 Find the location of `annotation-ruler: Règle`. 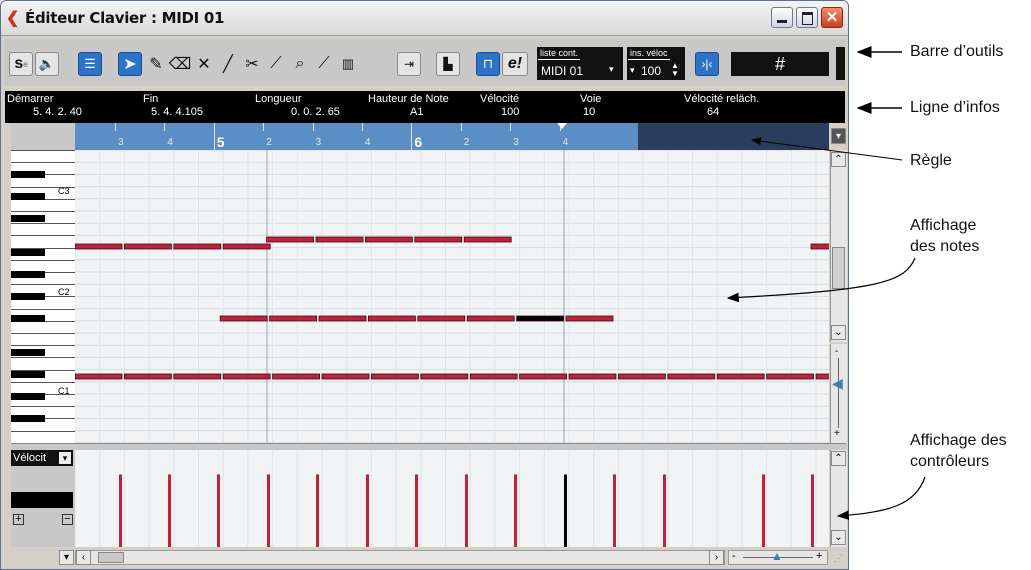

annotation-ruler: Règle is located at coordinates (931, 160).